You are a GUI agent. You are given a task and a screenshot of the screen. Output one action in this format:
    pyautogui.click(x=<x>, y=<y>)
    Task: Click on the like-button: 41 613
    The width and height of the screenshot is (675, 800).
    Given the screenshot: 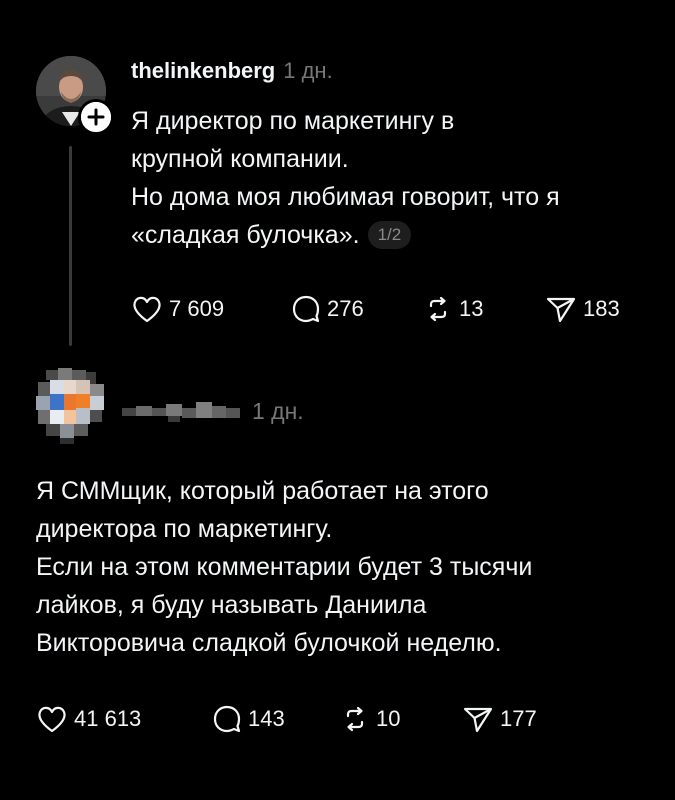 What is the action you would take?
    pyautogui.click(x=124, y=719)
    